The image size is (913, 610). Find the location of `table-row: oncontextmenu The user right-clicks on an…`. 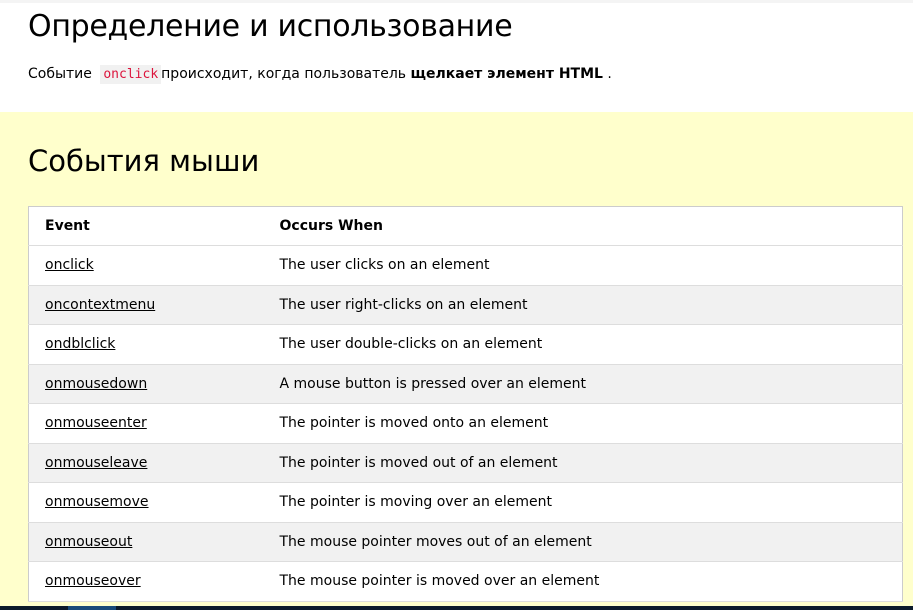

table-row: oncontextmenu The user right-clicks on an… is located at coordinates (465, 305).